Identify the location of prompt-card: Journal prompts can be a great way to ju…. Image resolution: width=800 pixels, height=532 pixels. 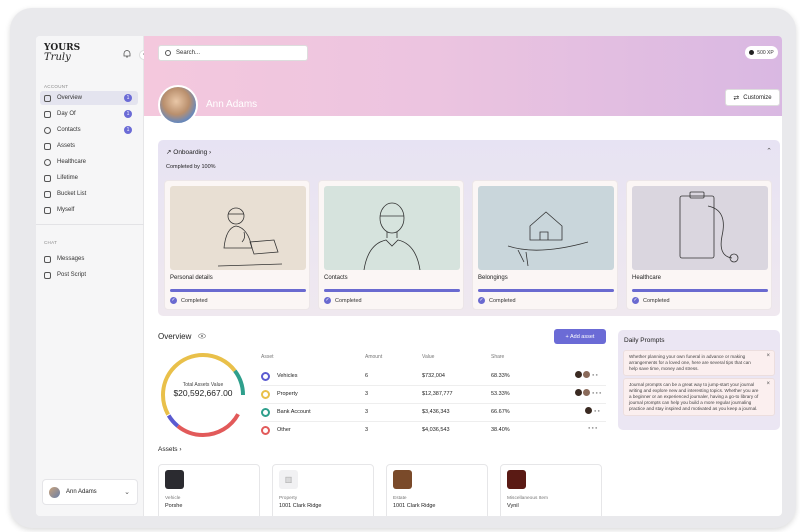
(699, 397).